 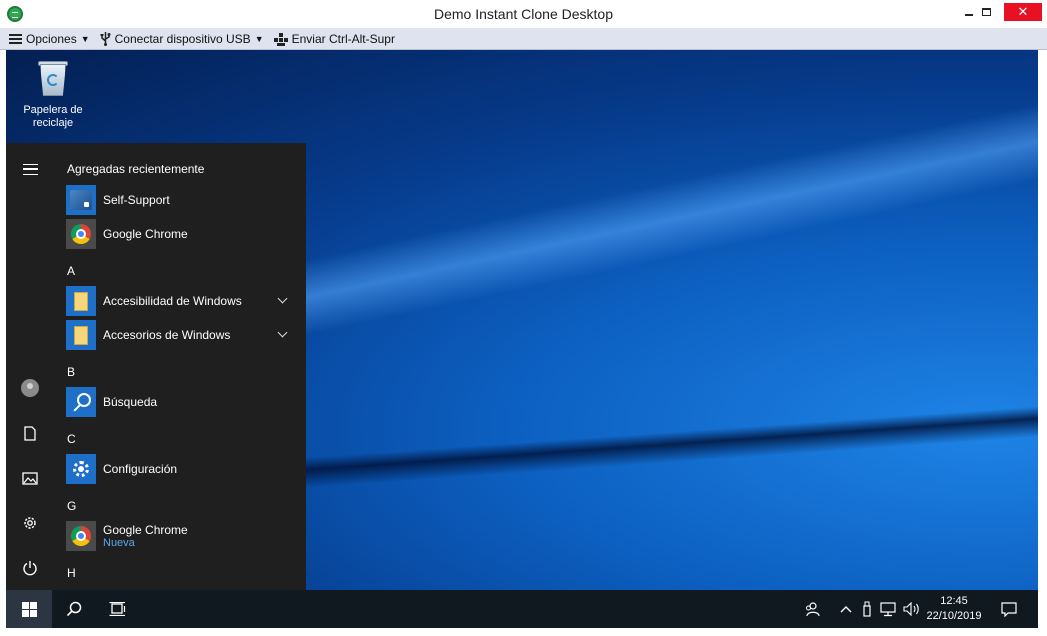 I want to click on pictures-button, so click(x=30, y=478).